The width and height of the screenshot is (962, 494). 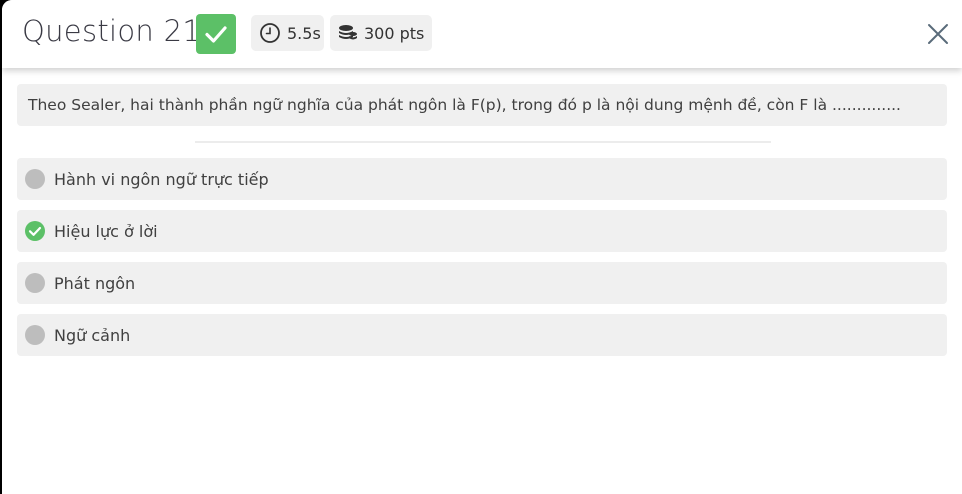 What do you see at coordinates (482, 231) in the screenshot?
I see `answer-option-2: Hiệu lực ở lời` at bounding box center [482, 231].